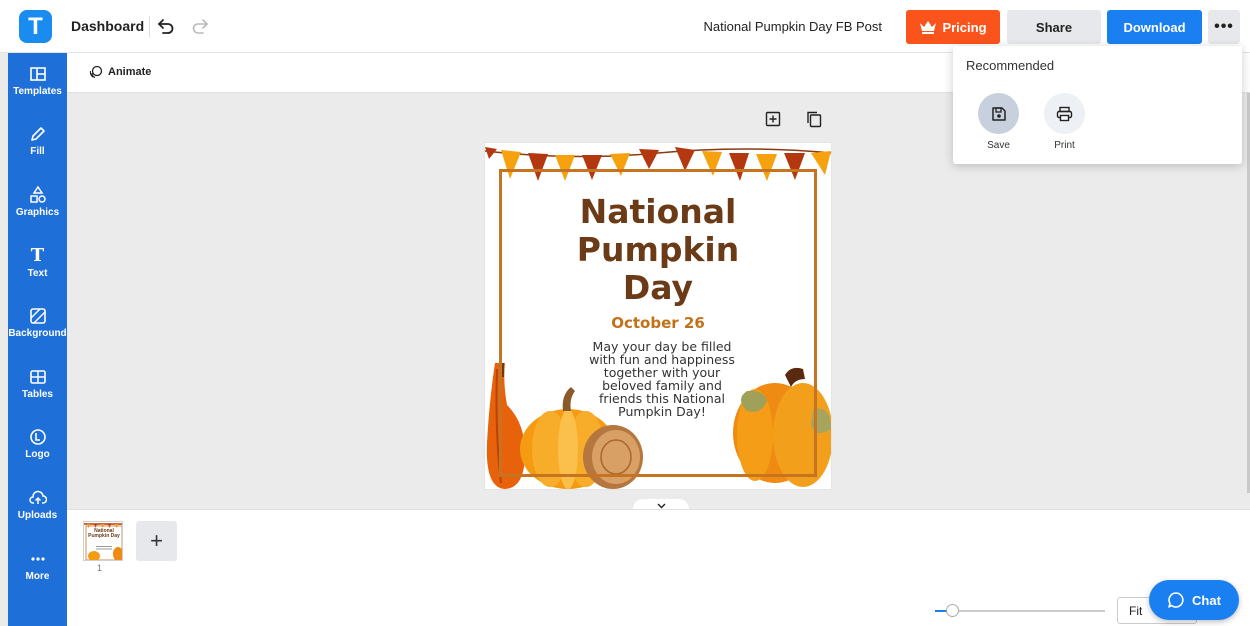 The width and height of the screenshot is (1250, 626). I want to click on save-button, so click(998, 113).